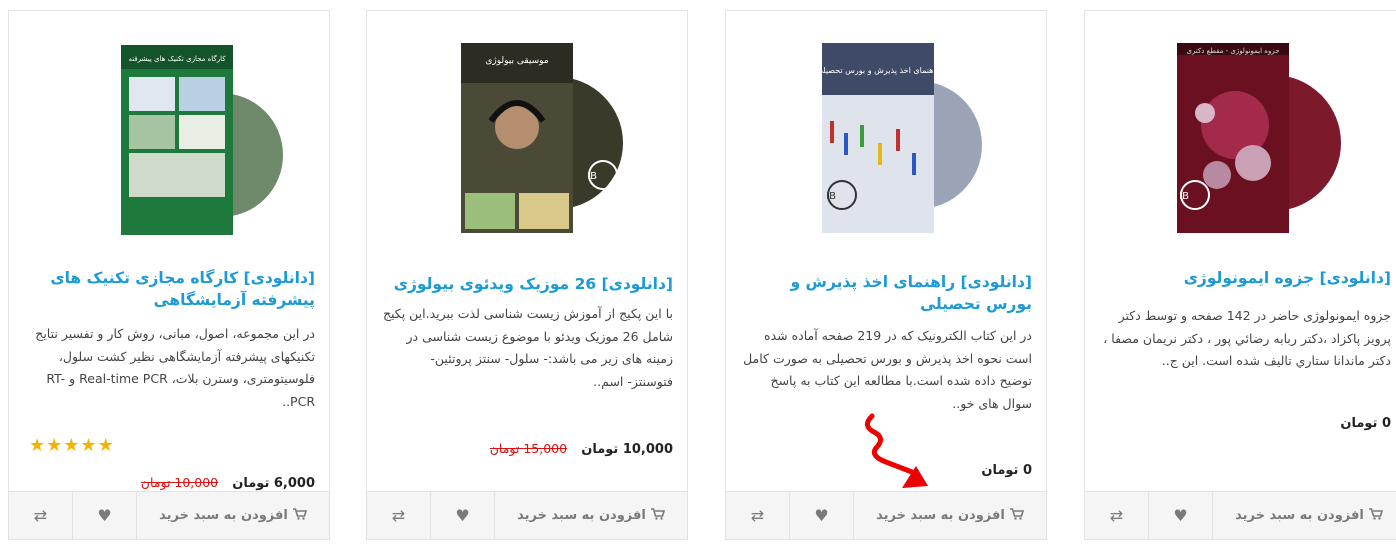 This screenshot has width=1396, height=548. I want to click on price-row: 0 تومان, so click(1245, 423).